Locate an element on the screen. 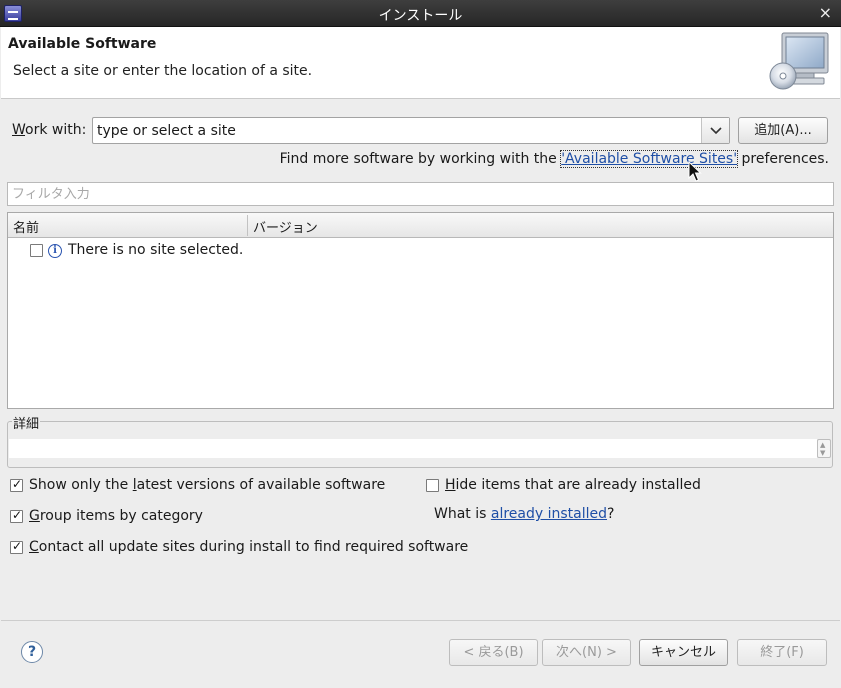 This screenshot has height=688, width=841. mouse-cursor-icon is located at coordinates (695, 171).